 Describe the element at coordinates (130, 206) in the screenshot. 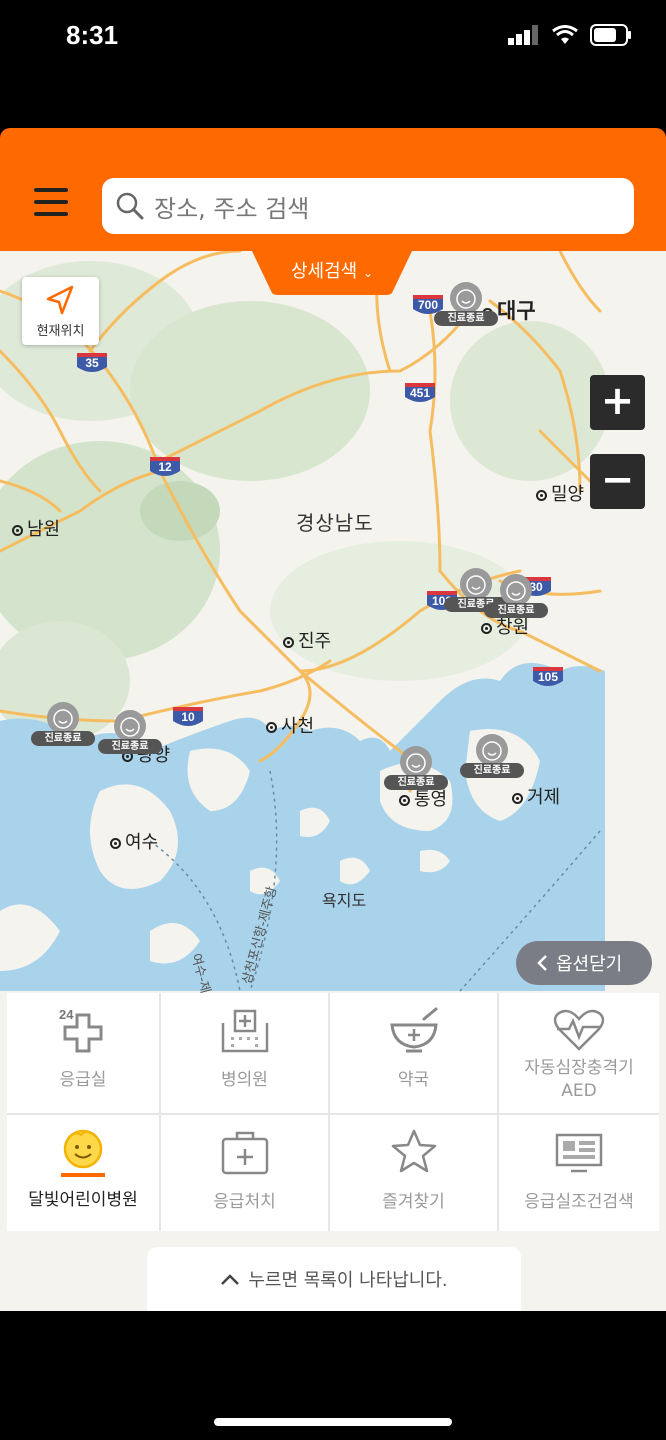

I see `search-icon` at that location.